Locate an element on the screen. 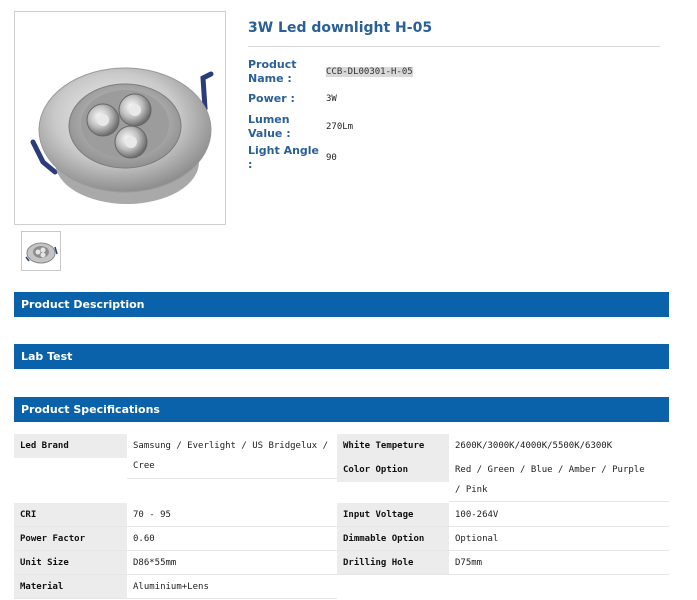 The width and height of the screenshot is (697, 600). info-label-line2: Value : is located at coordinates (269, 133).